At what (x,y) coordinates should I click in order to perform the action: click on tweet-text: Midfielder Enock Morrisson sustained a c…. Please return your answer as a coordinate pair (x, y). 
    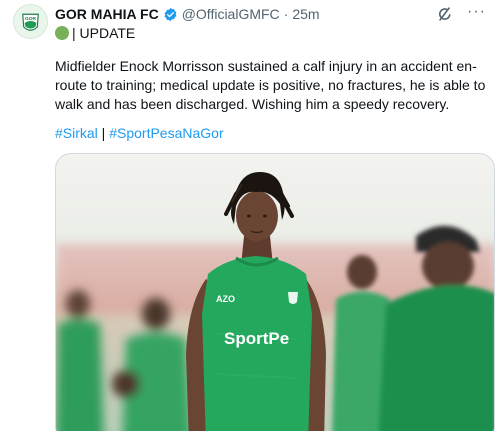
    Looking at the image, I should click on (270, 85).